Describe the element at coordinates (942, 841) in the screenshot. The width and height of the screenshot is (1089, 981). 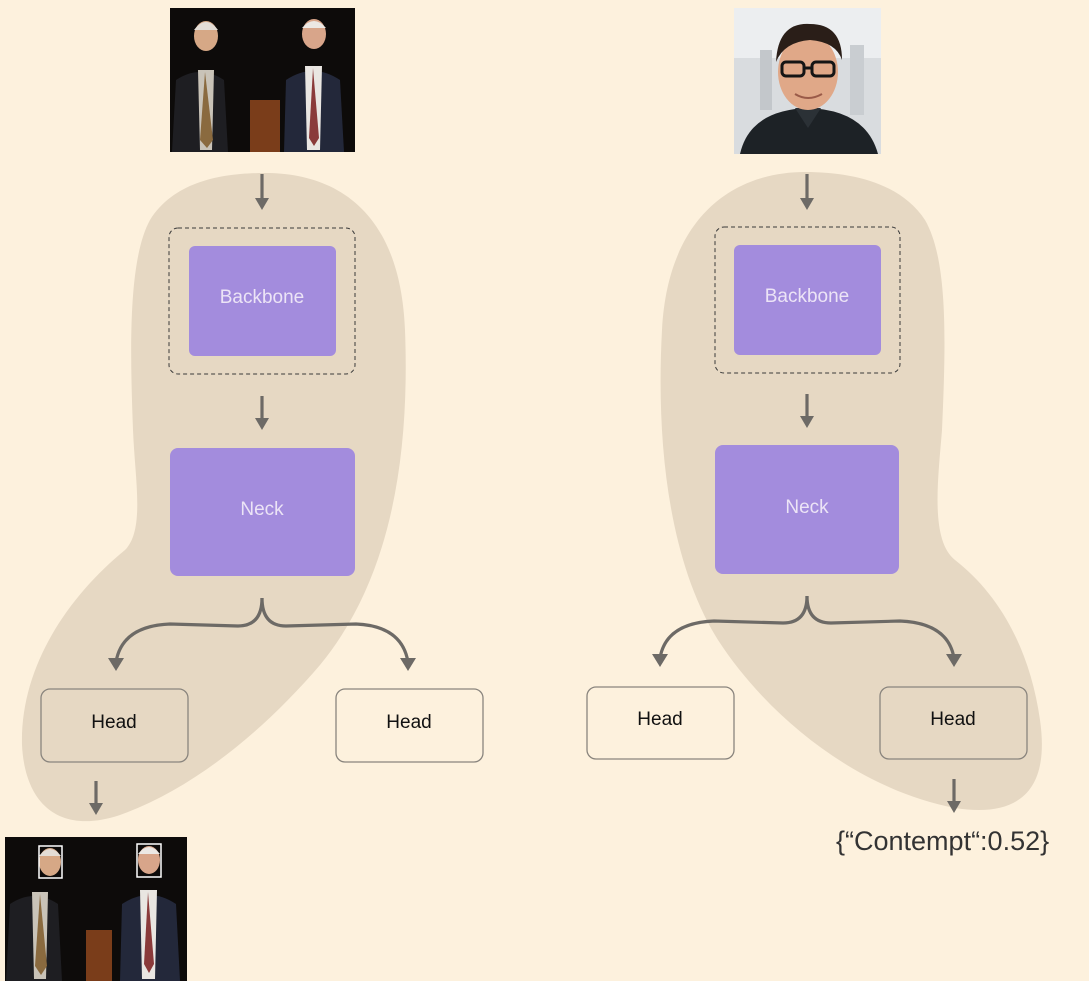
I see `right-output-text: {“Contempt“:0.52}` at that location.